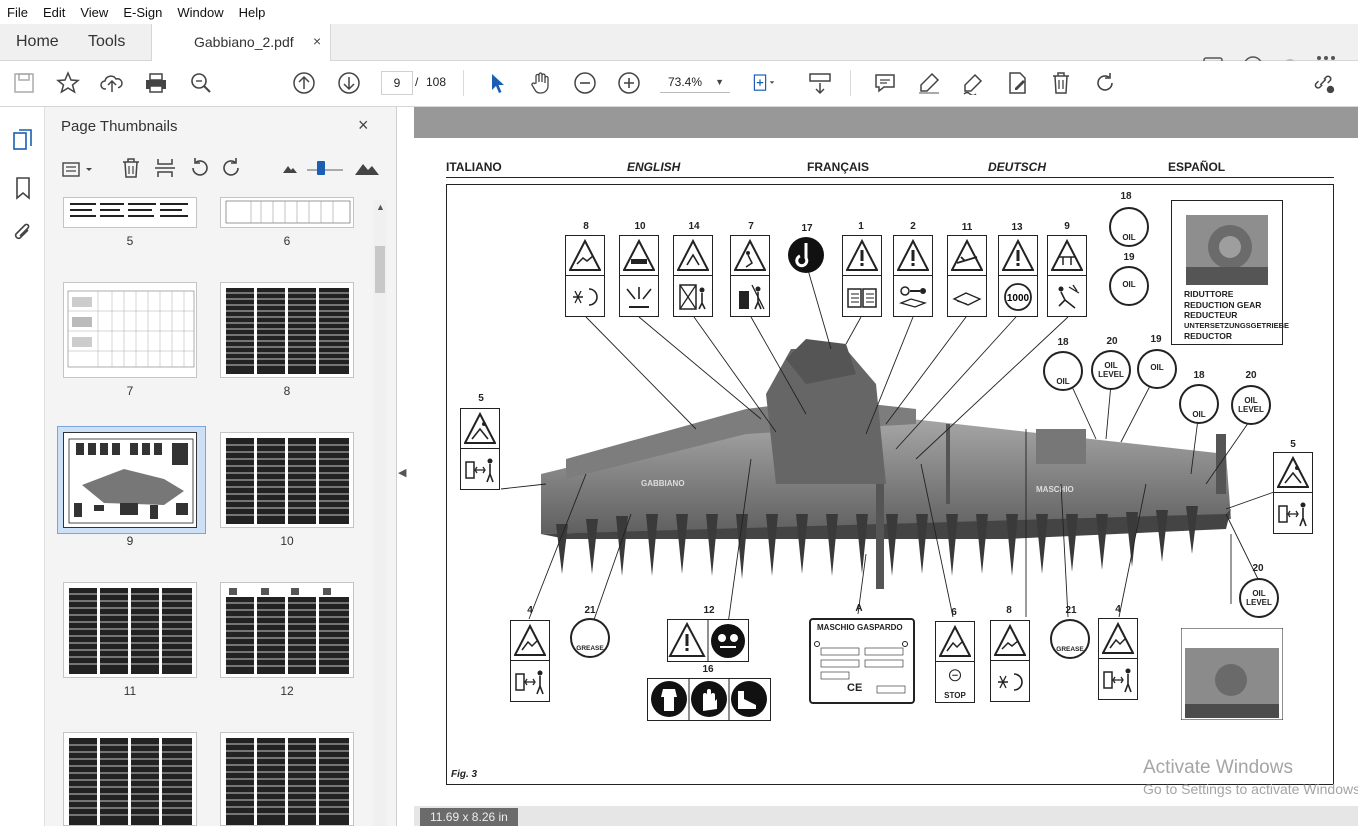 This screenshot has width=1358, height=826. Describe the element at coordinates (380, 269) in the screenshot. I see `scrollbar-thumb` at that location.